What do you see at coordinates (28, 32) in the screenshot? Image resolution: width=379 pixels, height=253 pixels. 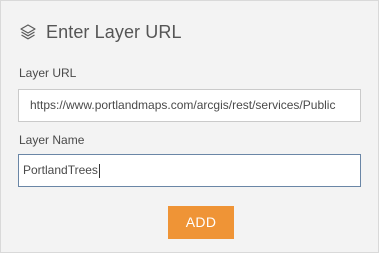 I see `layers-icon` at bounding box center [28, 32].